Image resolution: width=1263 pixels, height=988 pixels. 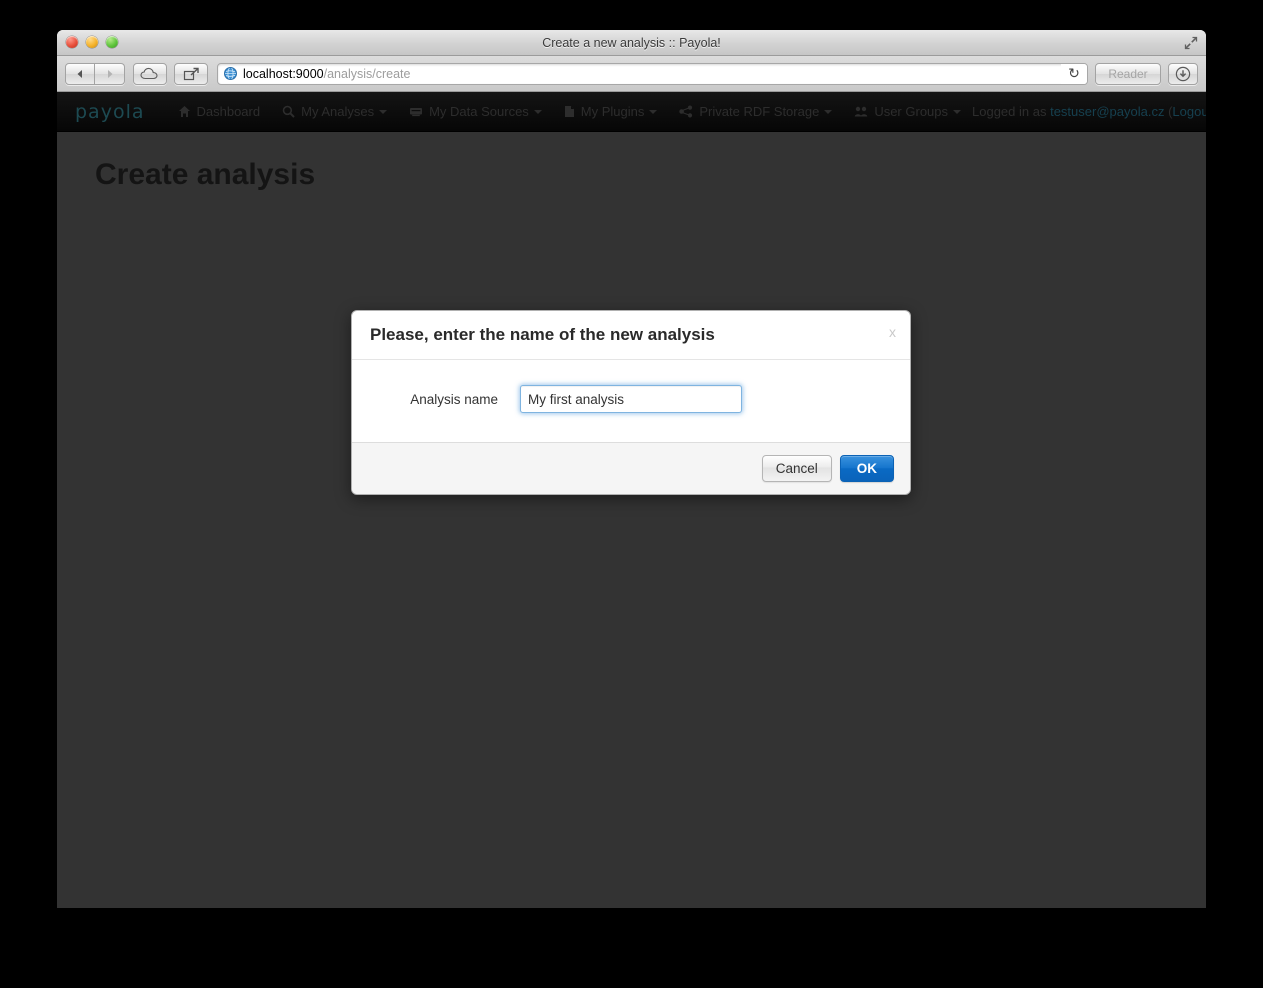 I want to click on nav-item-user-groups: User Groups, so click(x=907, y=112).